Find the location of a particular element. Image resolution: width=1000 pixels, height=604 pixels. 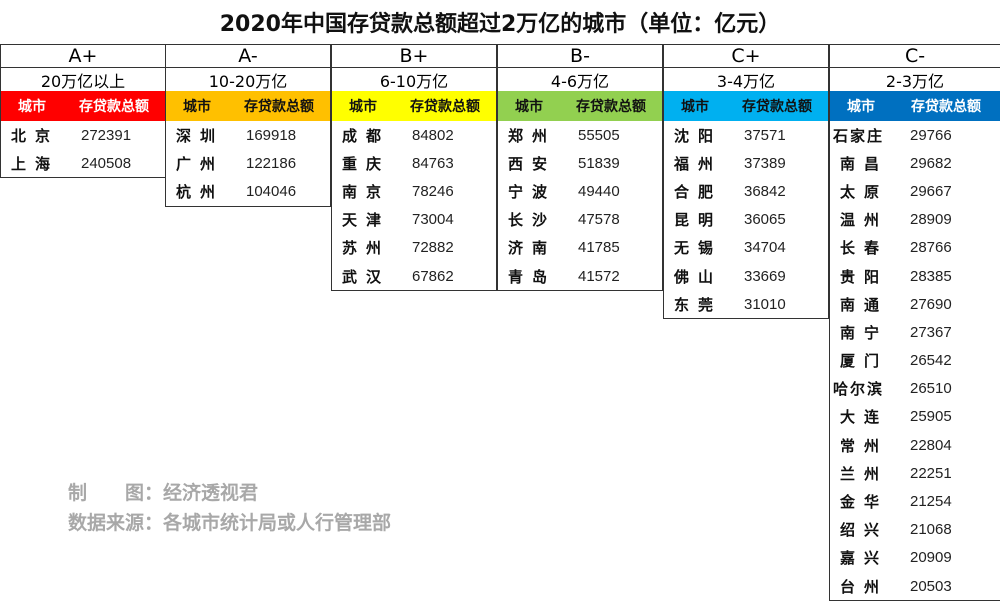

table-row: 南宁 27367 is located at coordinates (915, 332).